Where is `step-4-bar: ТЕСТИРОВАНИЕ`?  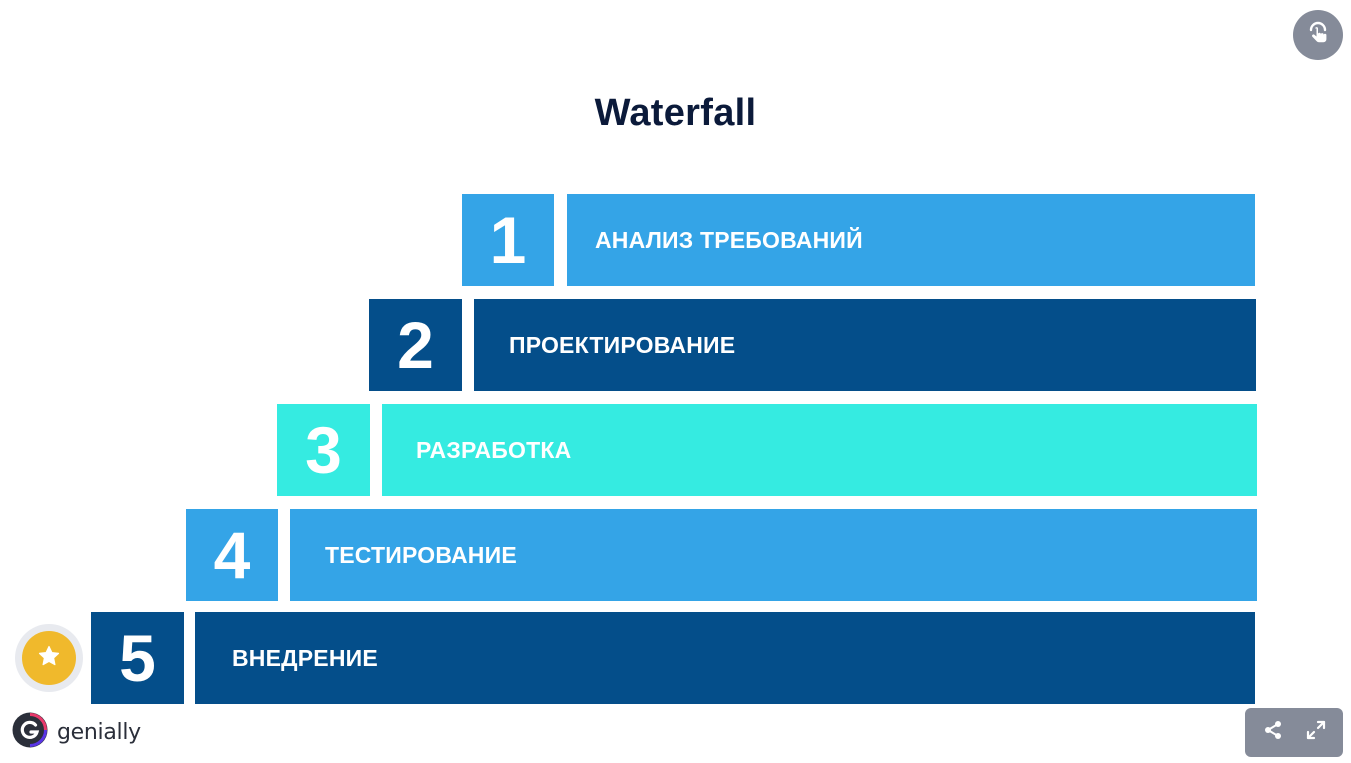 step-4-bar: ТЕСТИРОВАНИЕ is located at coordinates (773, 555).